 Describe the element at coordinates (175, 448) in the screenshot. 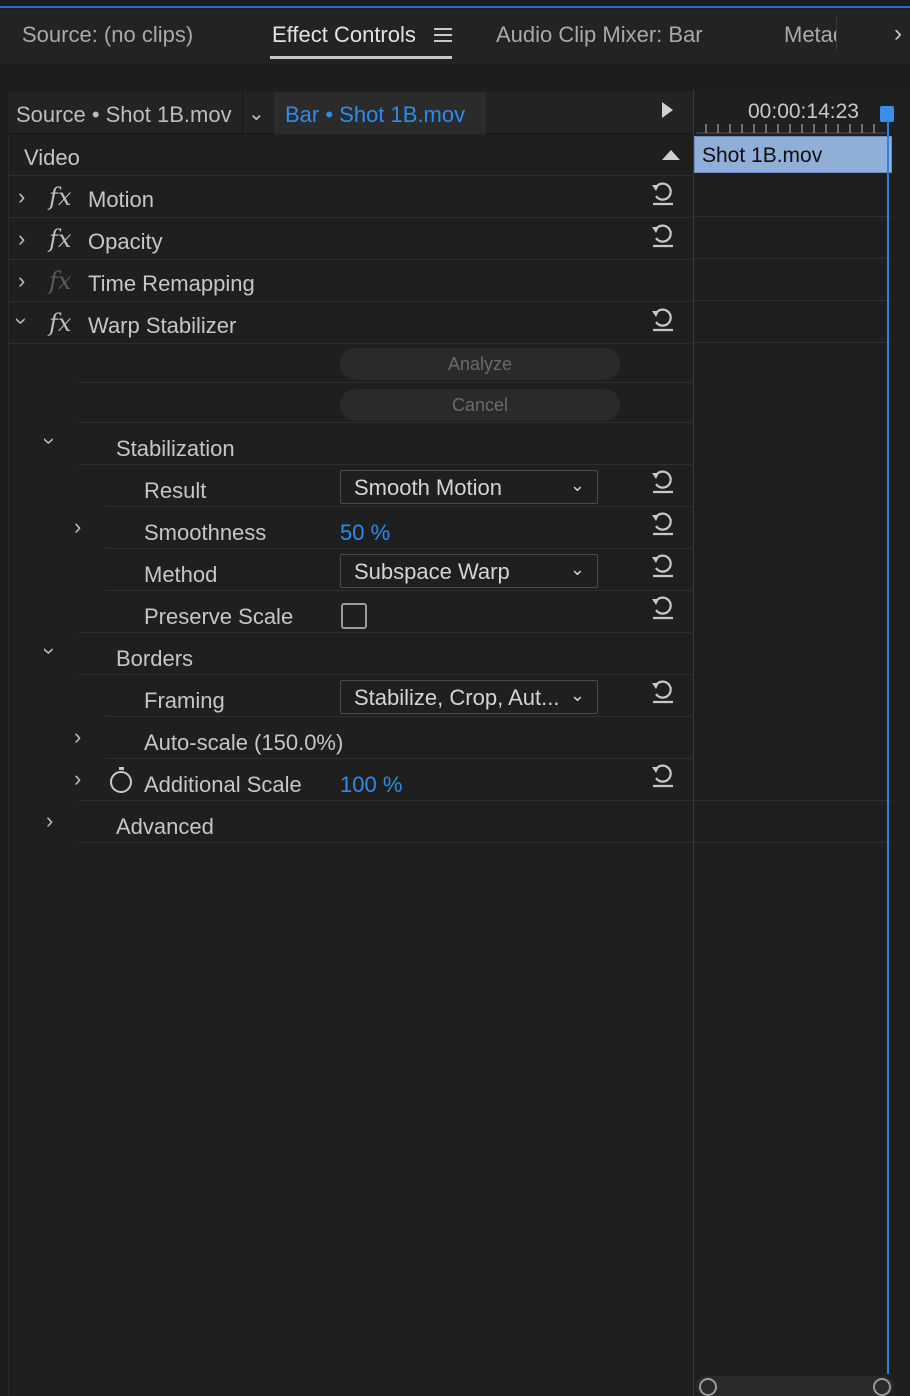

I see `stabilization-group-label: Stabilization` at that location.